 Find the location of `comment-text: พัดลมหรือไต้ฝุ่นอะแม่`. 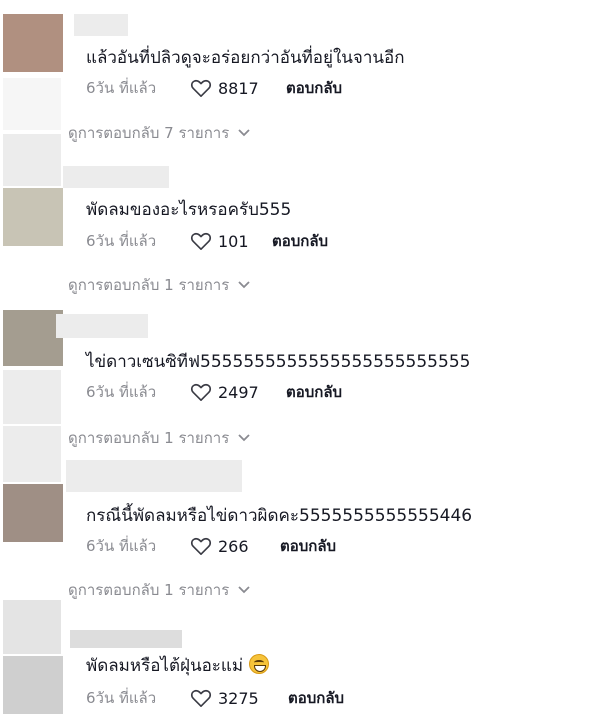

comment-text: พัดลมหรือไต้ฝุ่นอะแม่ is located at coordinates (178, 665).